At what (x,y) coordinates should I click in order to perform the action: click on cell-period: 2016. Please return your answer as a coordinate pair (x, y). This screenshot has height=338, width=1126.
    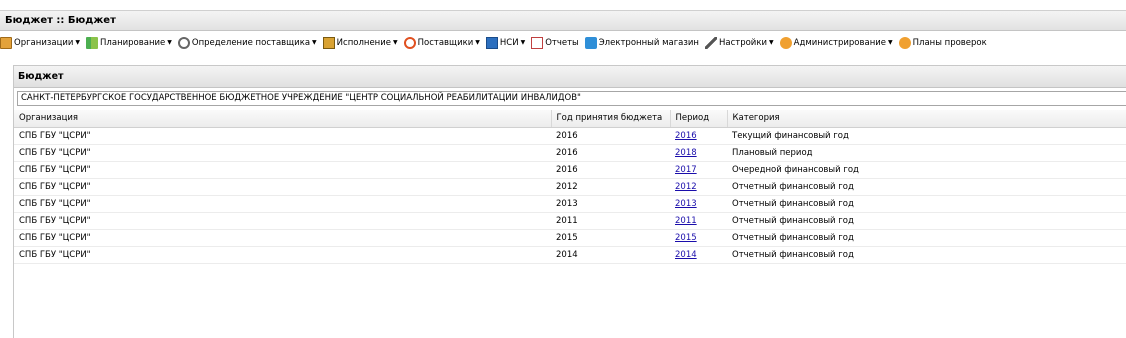
    Looking at the image, I should click on (698, 136).